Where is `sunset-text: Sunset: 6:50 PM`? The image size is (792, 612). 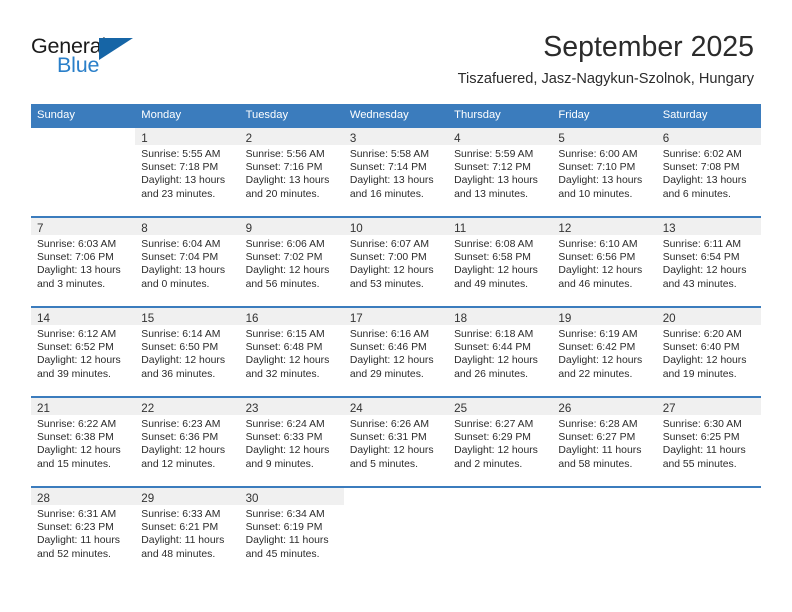
sunset-text: Sunset: 6:50 PM is located at coordinates (180, 348).